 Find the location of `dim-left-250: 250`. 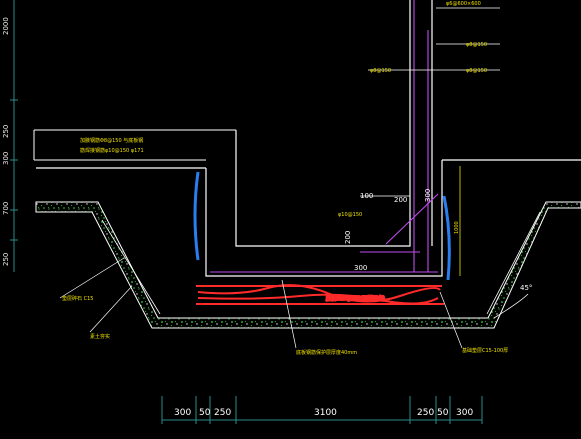

dim-left-250: 250 is located at coordinates (6, 131).